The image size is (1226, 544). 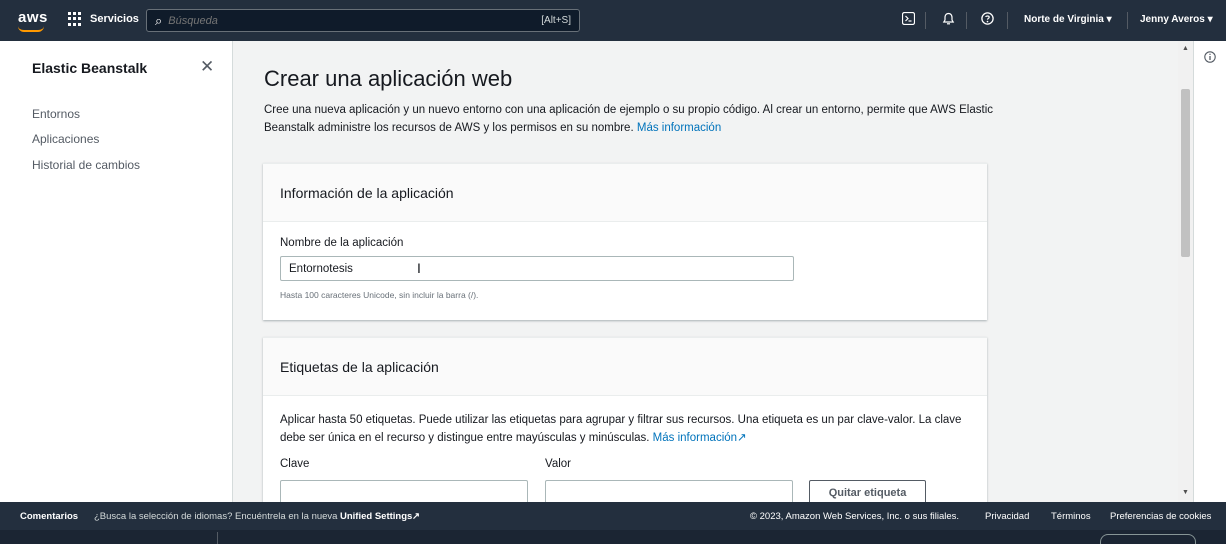 What do you see at coordinates (625, 367) in the screenshot?
I see `app-tags-heading: Etiquetas de la aplicación` at bounding box center [625, 367].